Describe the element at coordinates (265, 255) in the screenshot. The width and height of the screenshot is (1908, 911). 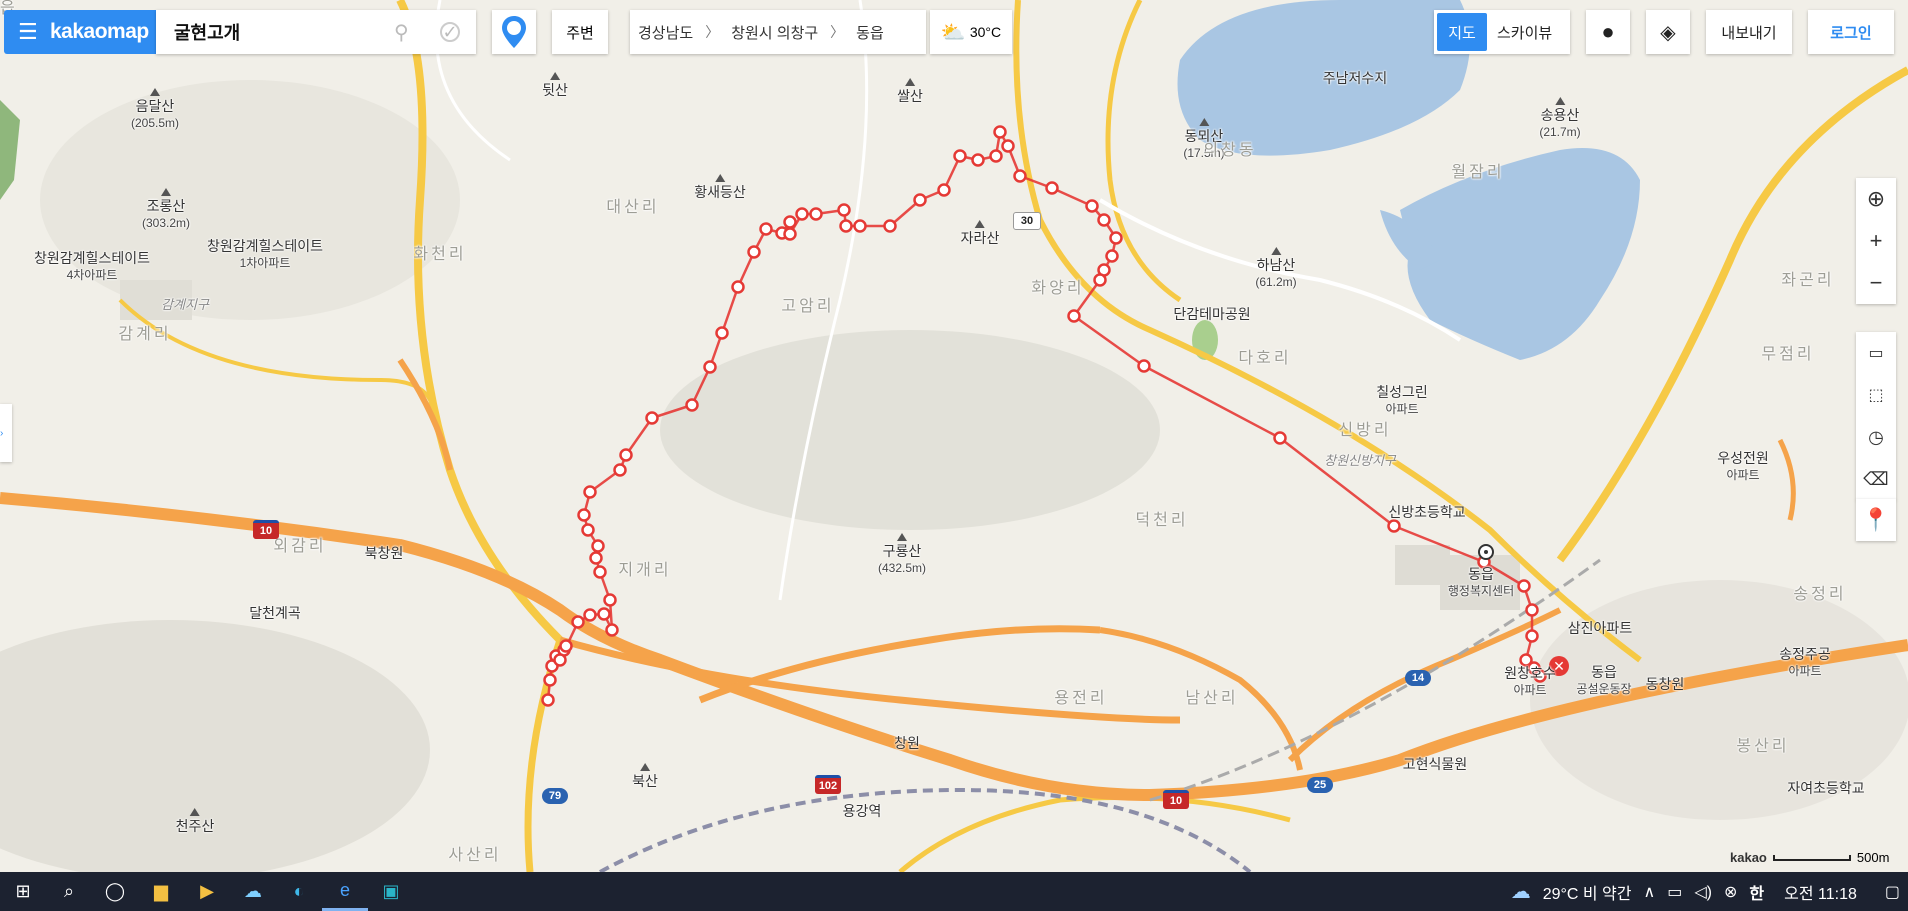
I see `map-label-poi: 창원감계힐스테이트 1차아파트` at that location.